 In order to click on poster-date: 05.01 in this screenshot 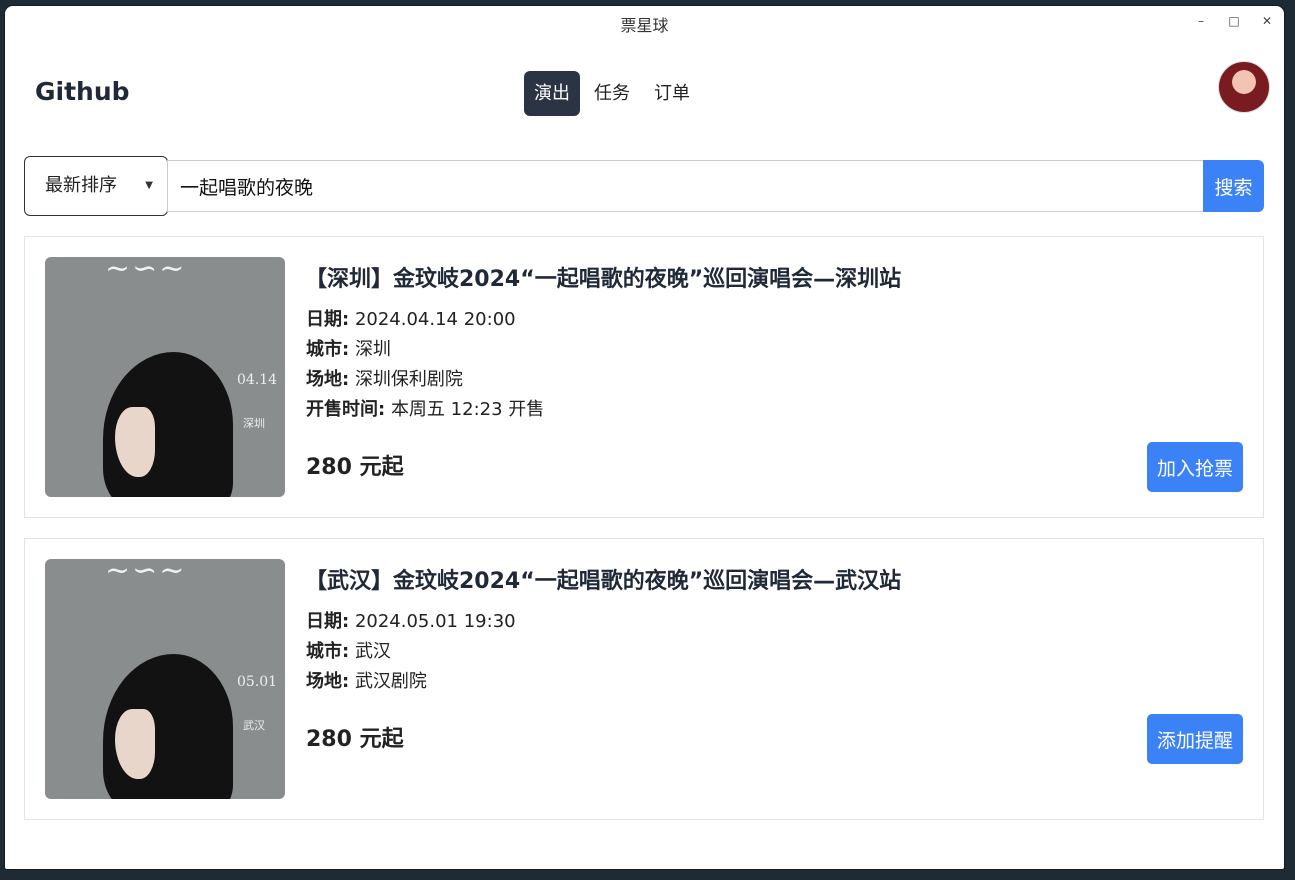, I will do `click(257, 682)`.